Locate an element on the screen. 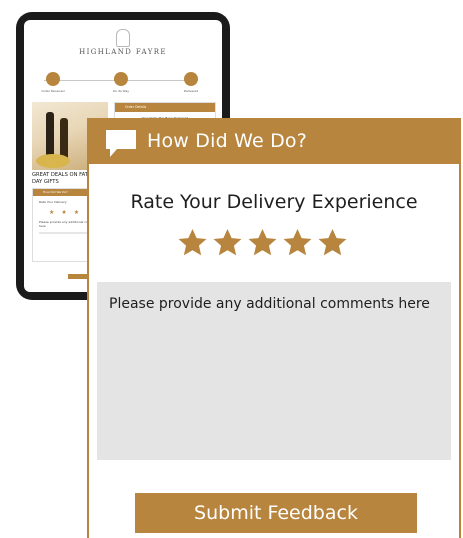  step-label: Delivered is located at coordinates (191, 91).